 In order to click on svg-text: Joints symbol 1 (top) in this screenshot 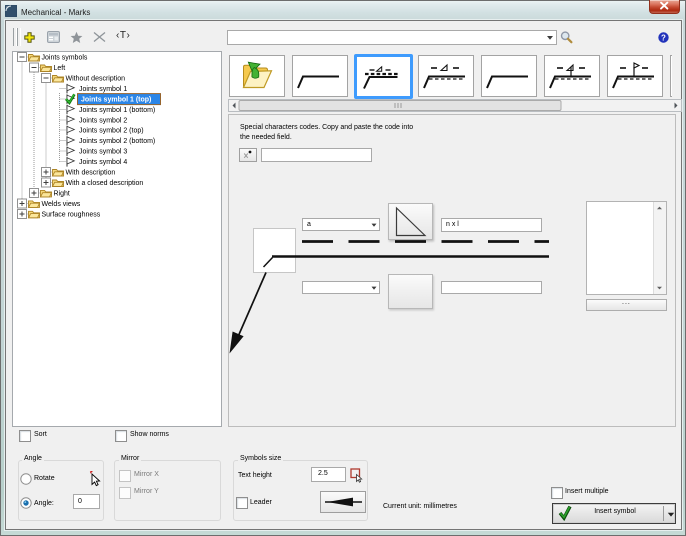, I will do `click(116, 100)`.